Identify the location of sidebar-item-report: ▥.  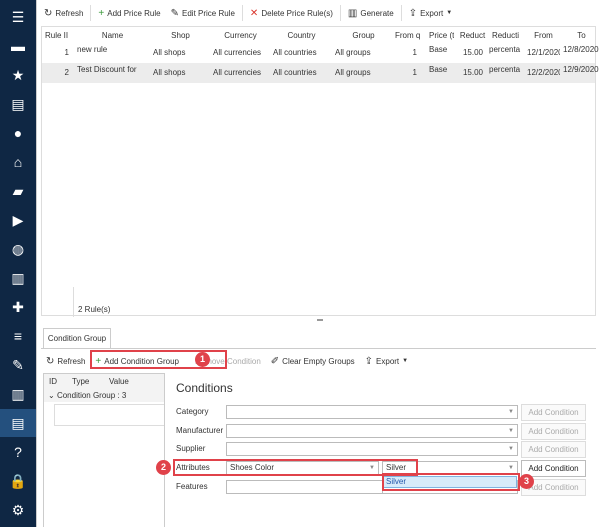
(18, 394).